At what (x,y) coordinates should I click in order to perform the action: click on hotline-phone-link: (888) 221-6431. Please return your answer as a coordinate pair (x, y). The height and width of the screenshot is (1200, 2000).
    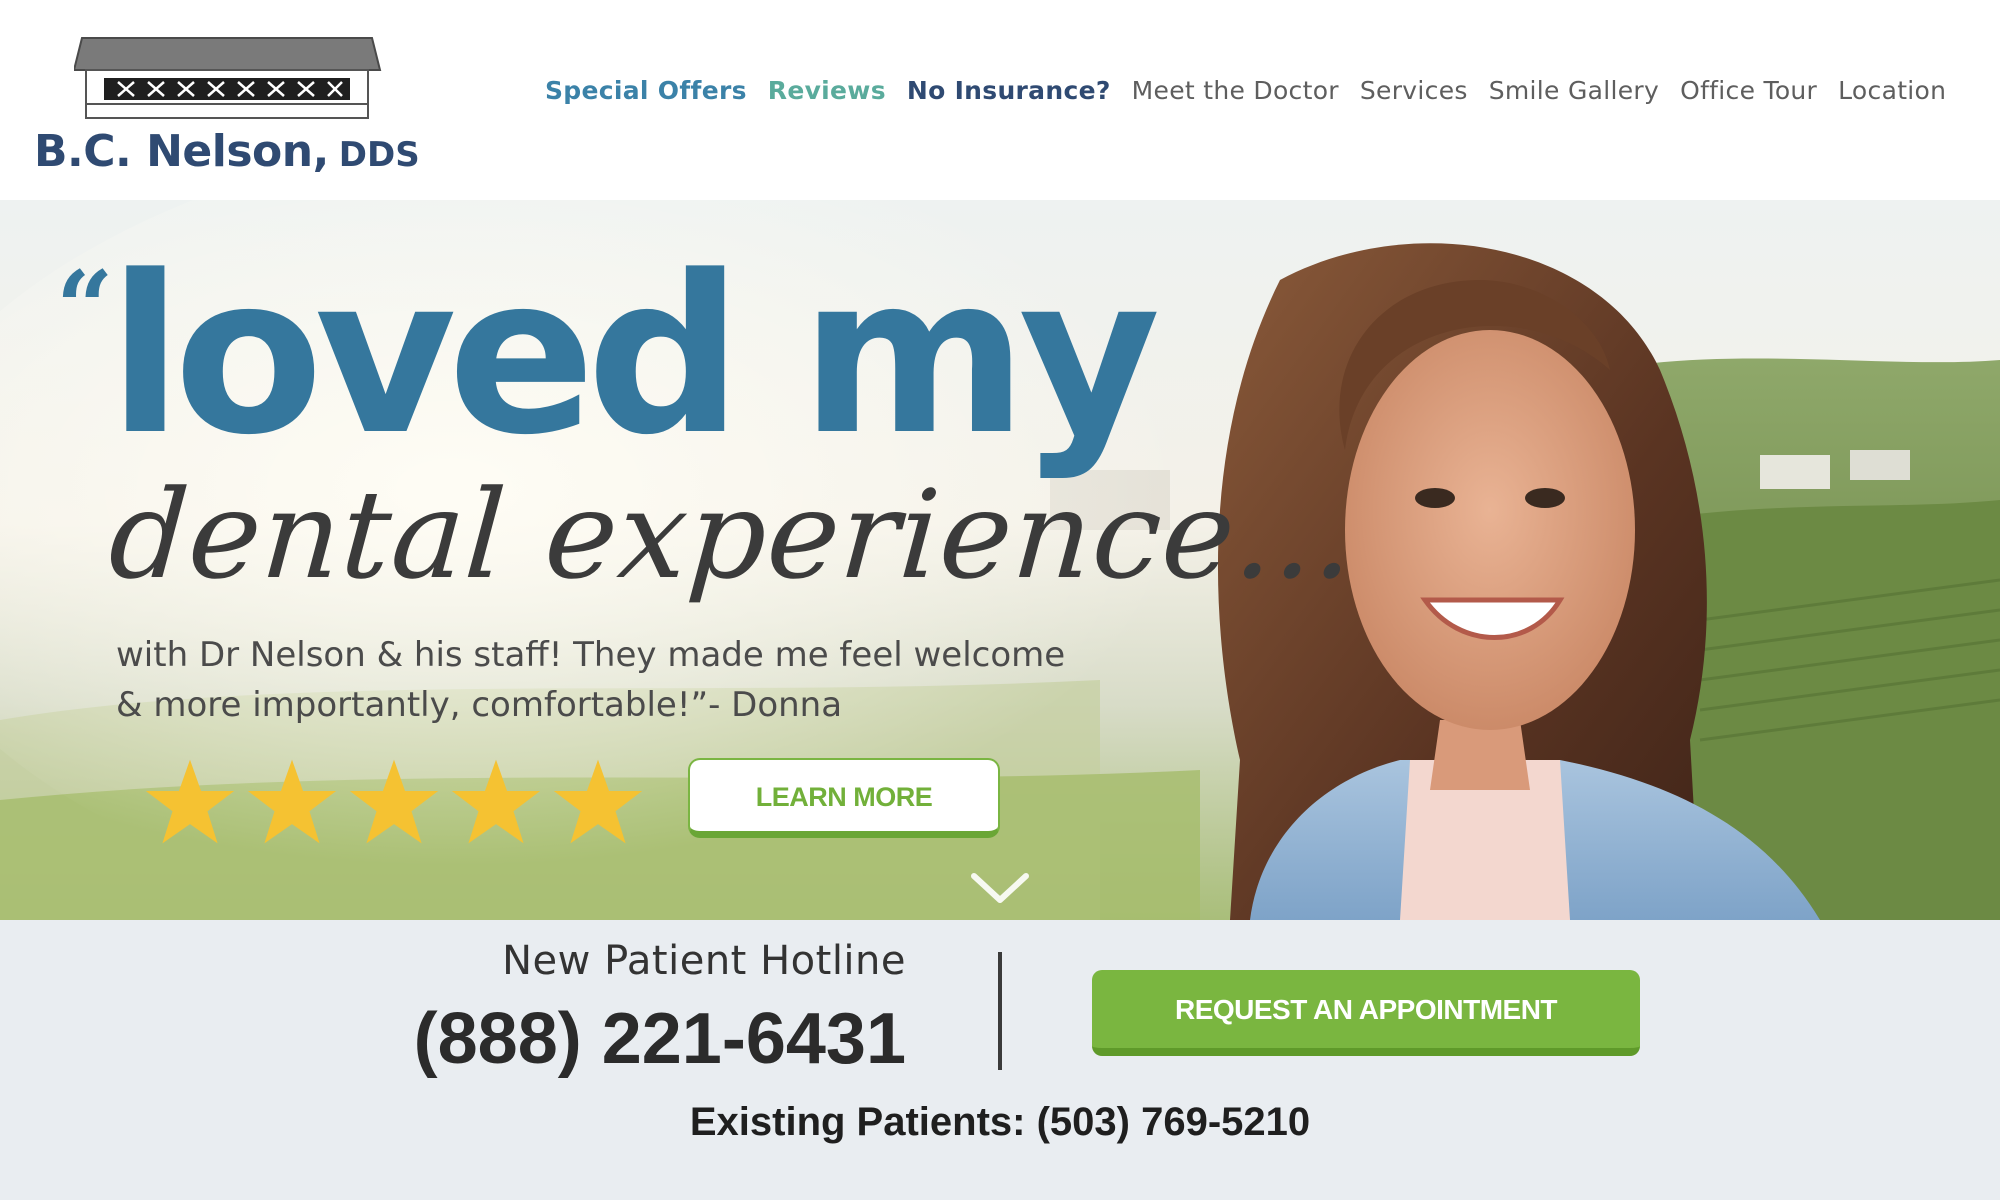
    Looking at the image, I should click on (643, 1039).